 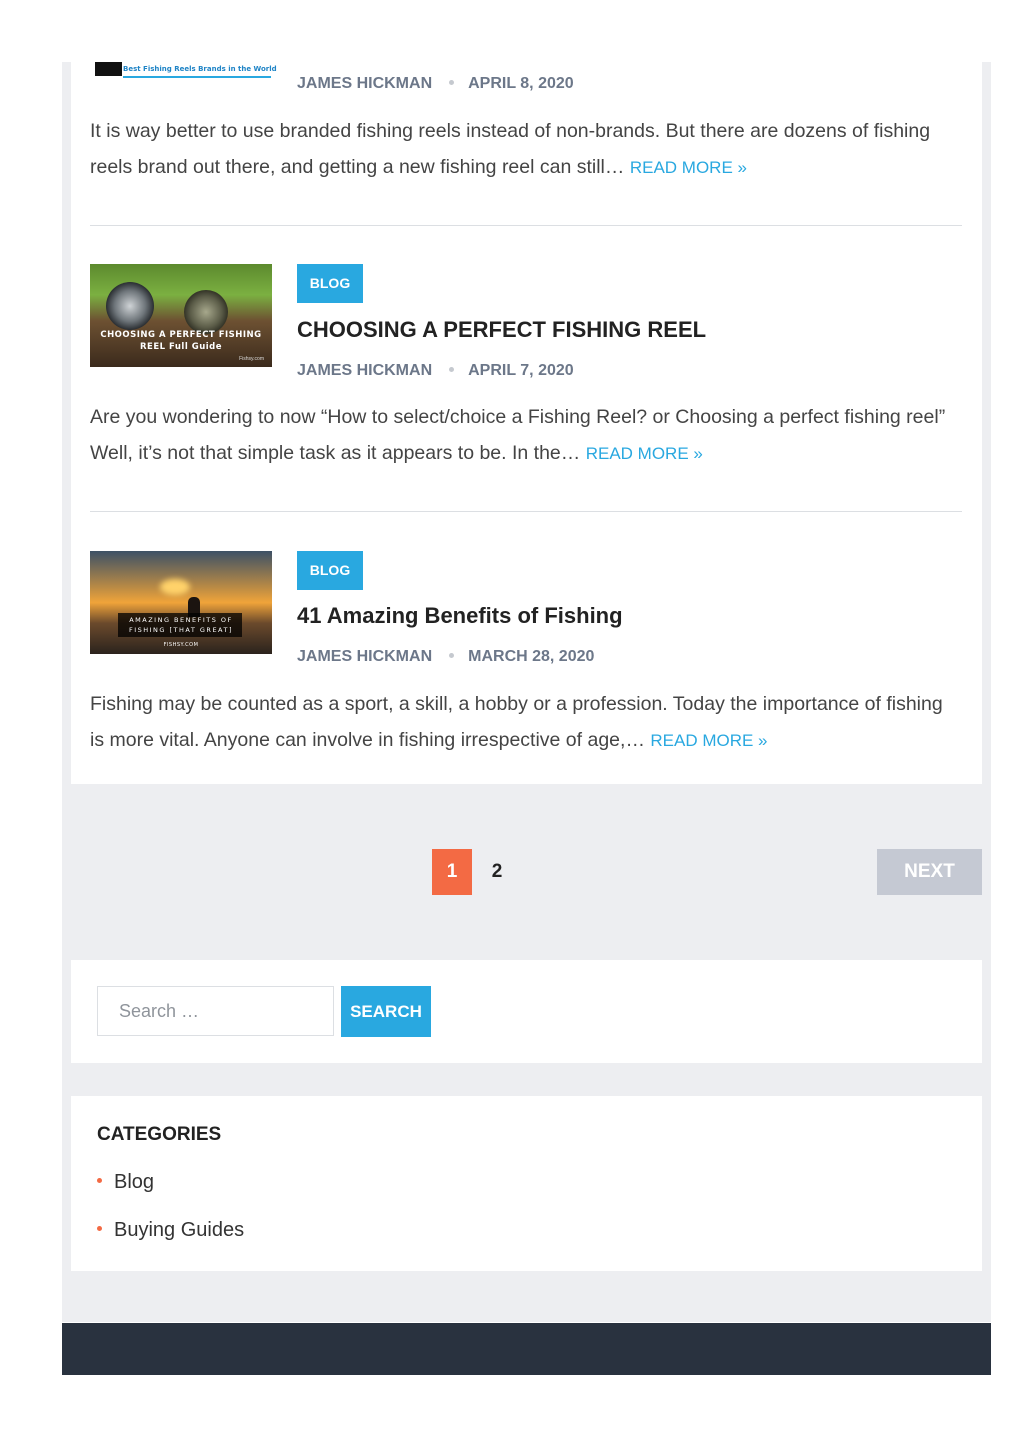 I want to click on thumbnail-caption: AMAZING BENEFITS OF, so click(x=181, y=620).